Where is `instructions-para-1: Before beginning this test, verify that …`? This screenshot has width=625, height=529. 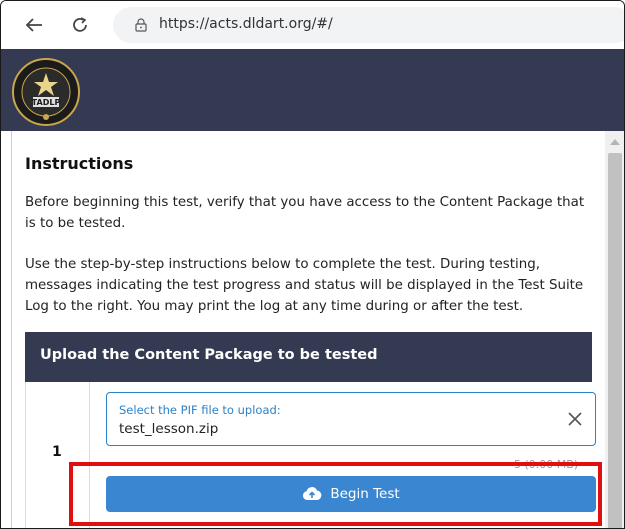 instructions-para-1: Before beginning this test, verify that … is located at coordinates (305, 213).